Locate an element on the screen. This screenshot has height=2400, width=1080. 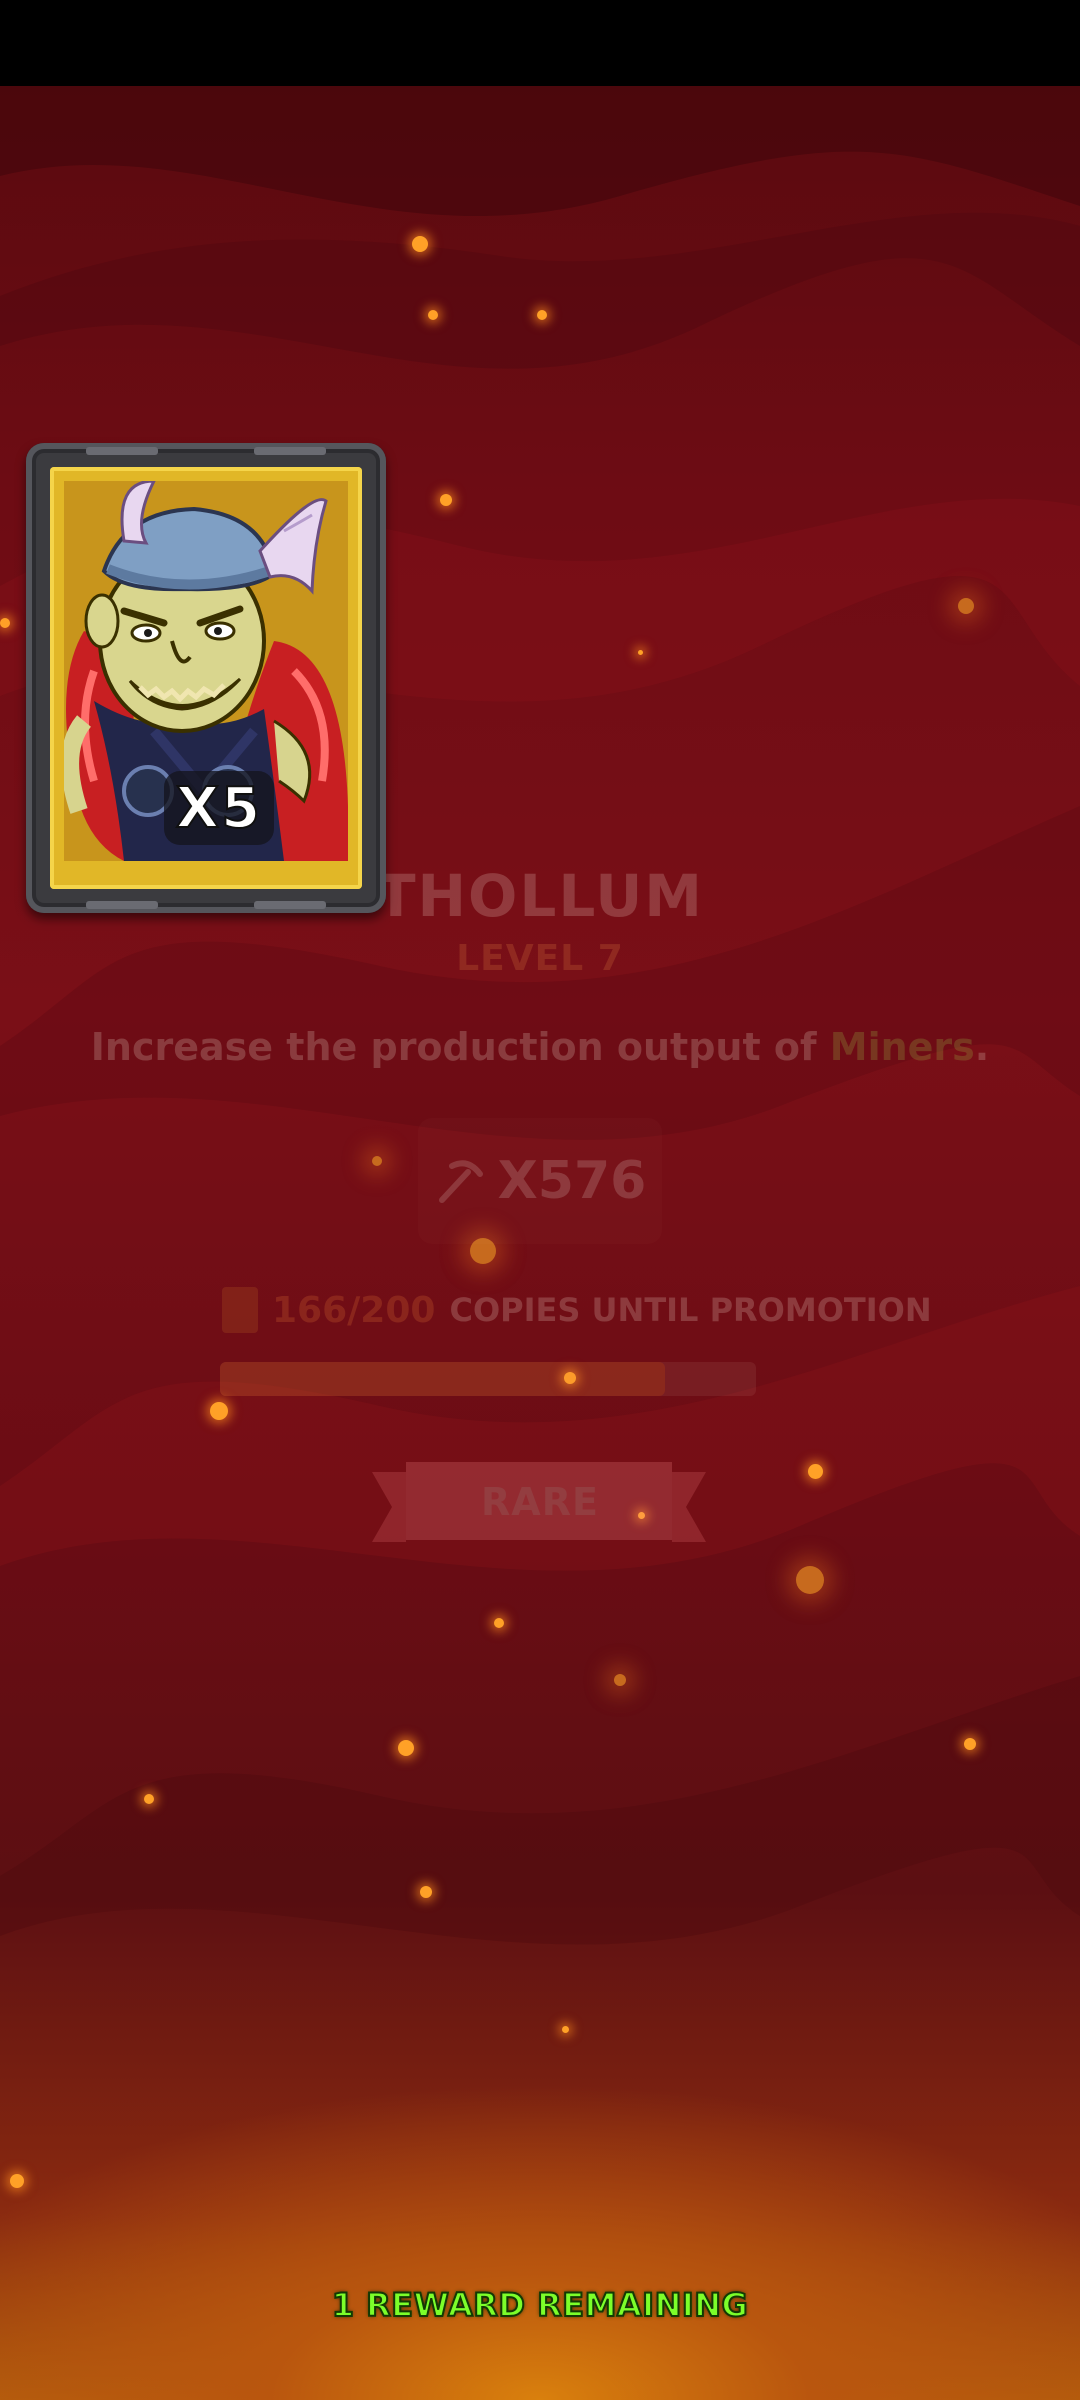
card-gold-frame: X5 is located at coordinates (206, 678).